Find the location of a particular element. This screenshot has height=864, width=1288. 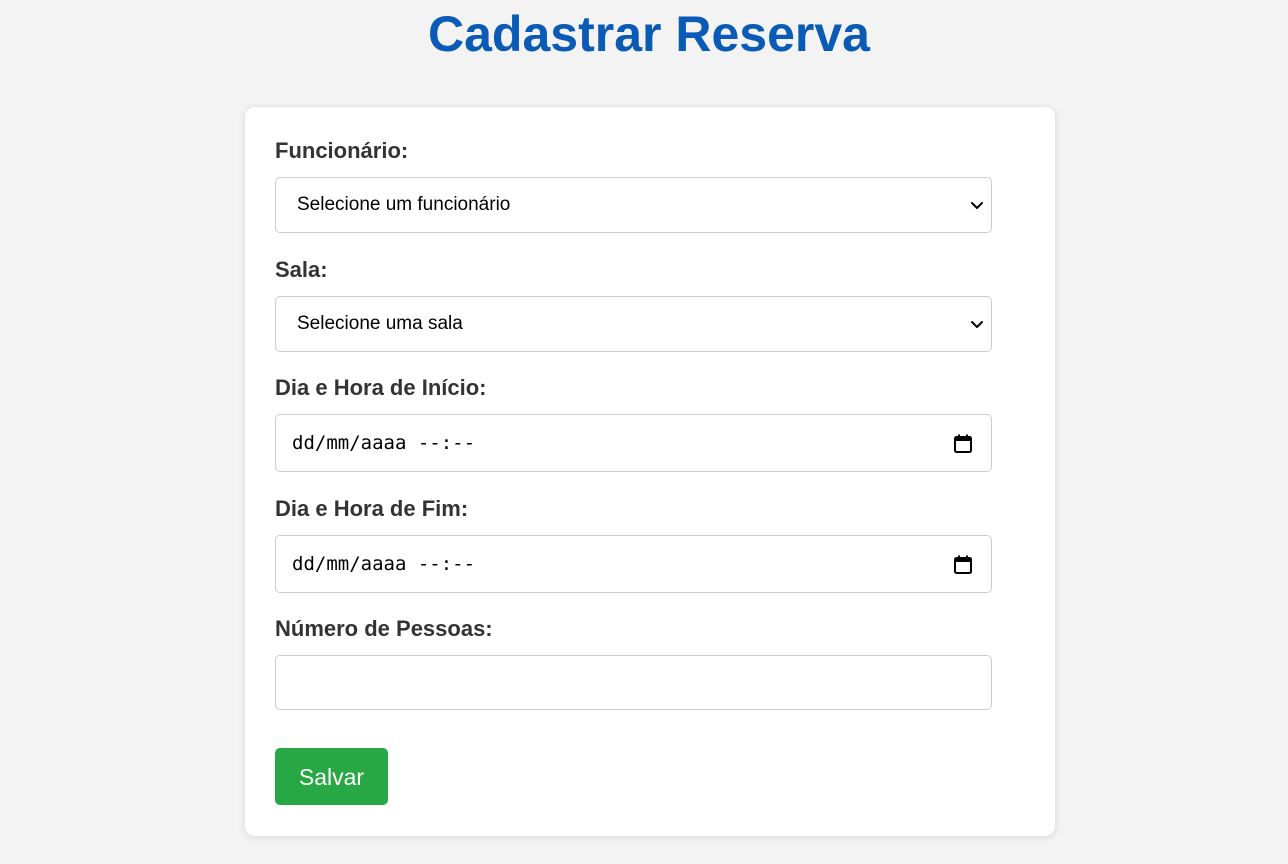

funcionario-select: Selecione um funcionário is located at coordinates (633, 205).